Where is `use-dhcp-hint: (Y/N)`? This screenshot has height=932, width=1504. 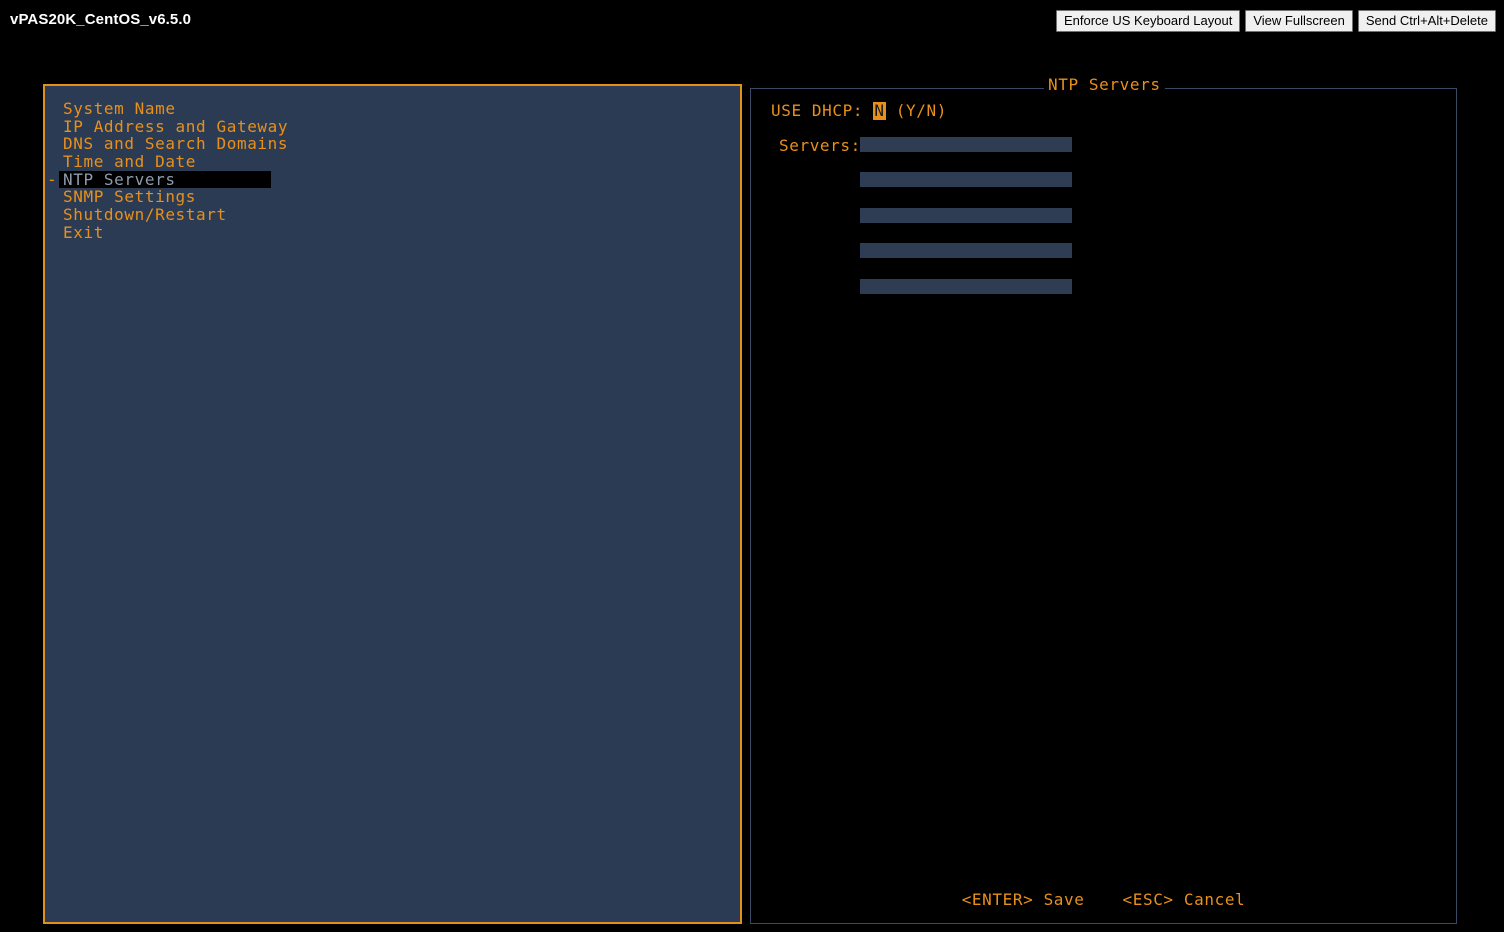 use-dhcp-hint: (Y/N) is located at coordinates (921, 110).